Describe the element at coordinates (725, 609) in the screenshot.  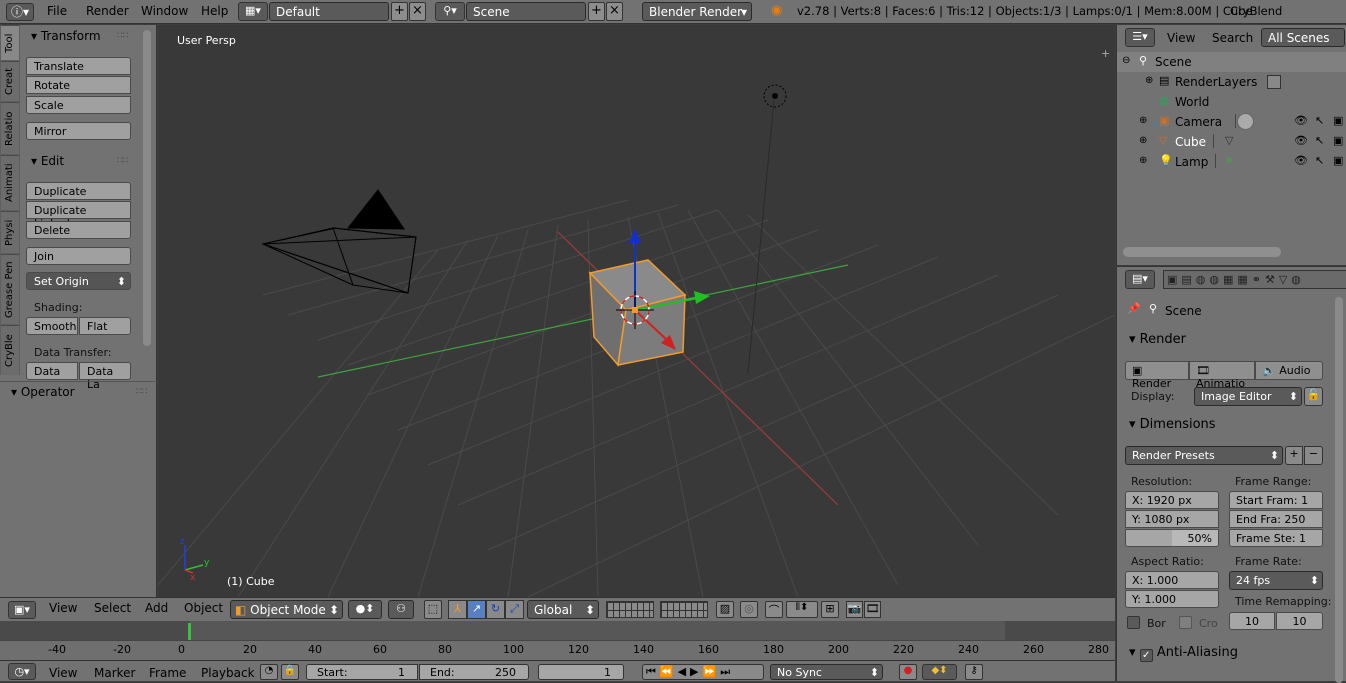
I see `lock-layers-icon: ▨` at that location.